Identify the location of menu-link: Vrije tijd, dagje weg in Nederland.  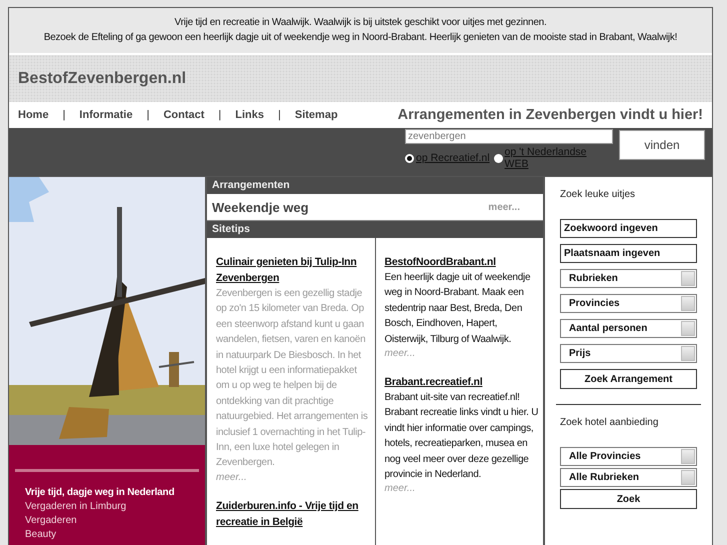
(107, 493).